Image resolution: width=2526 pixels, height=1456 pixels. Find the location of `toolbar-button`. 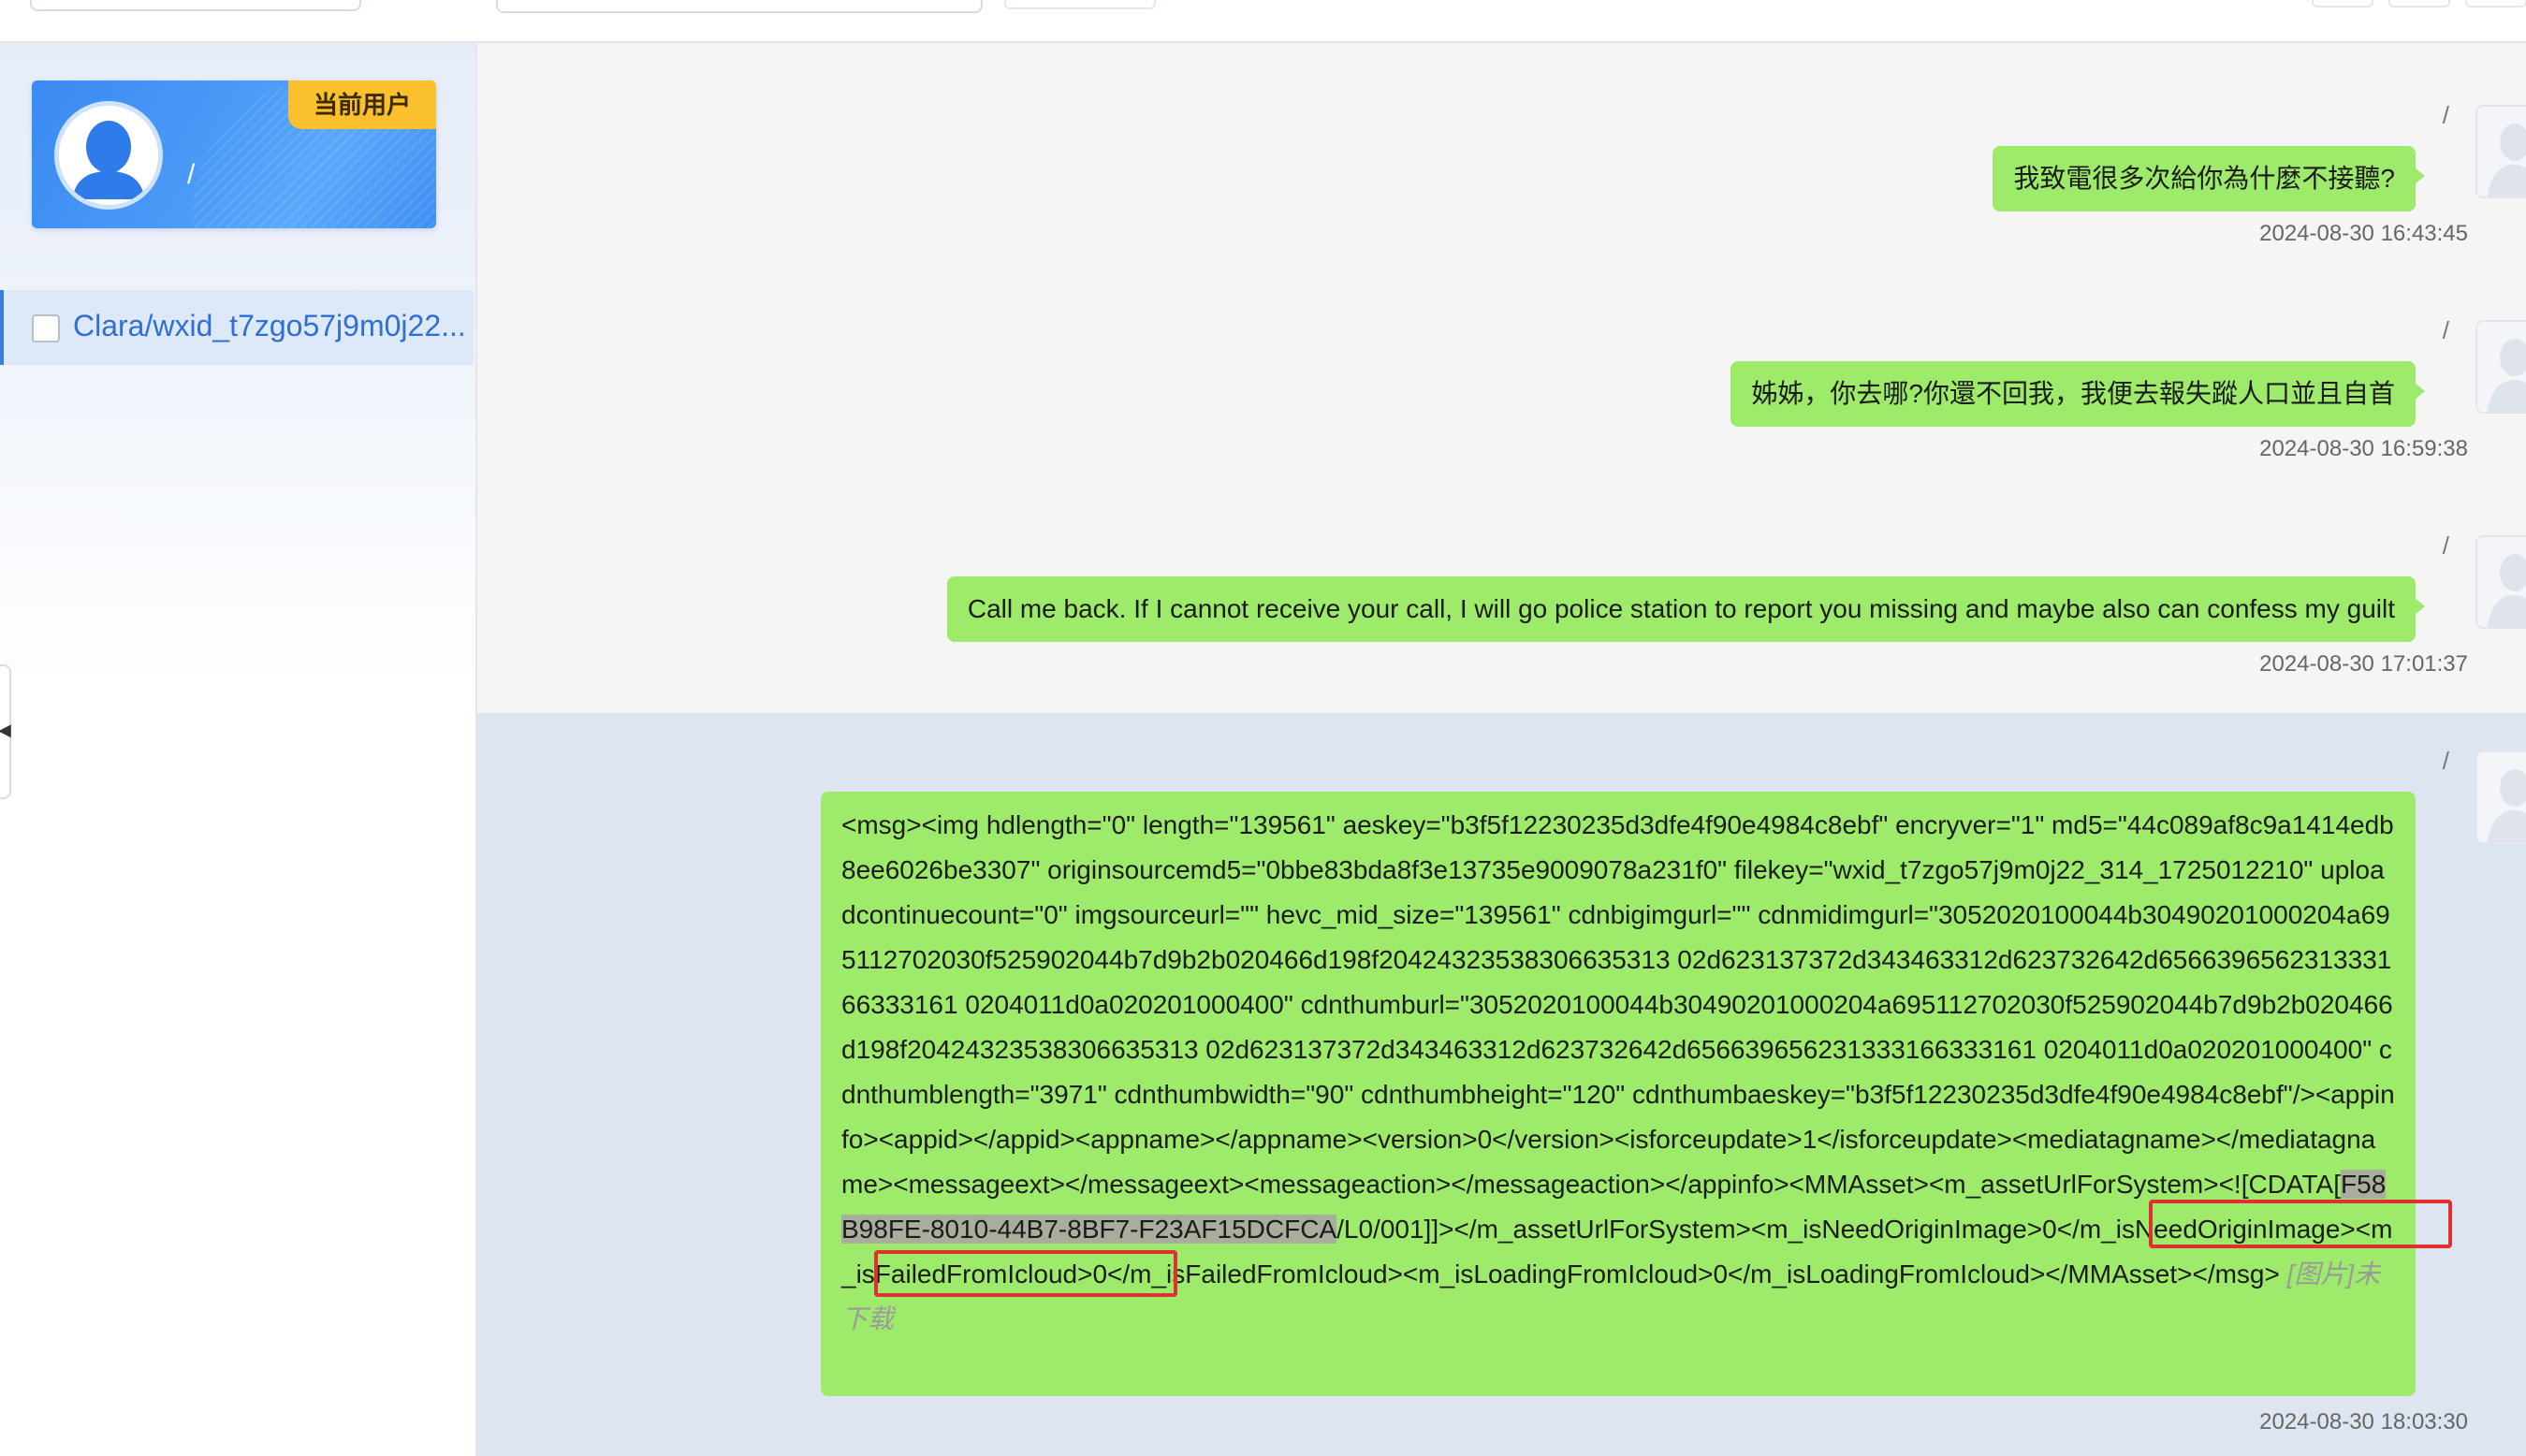

toolbar-button is located at coordinates (1080, 4).